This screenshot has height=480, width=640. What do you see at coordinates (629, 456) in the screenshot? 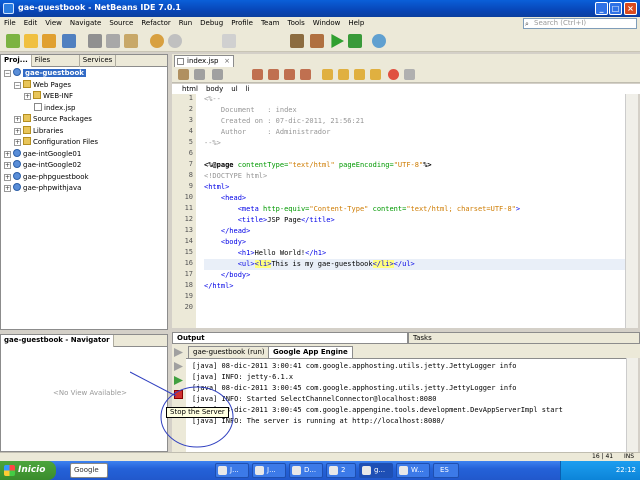
I see `insert-mode: INS` at bounding box center [629, 456].